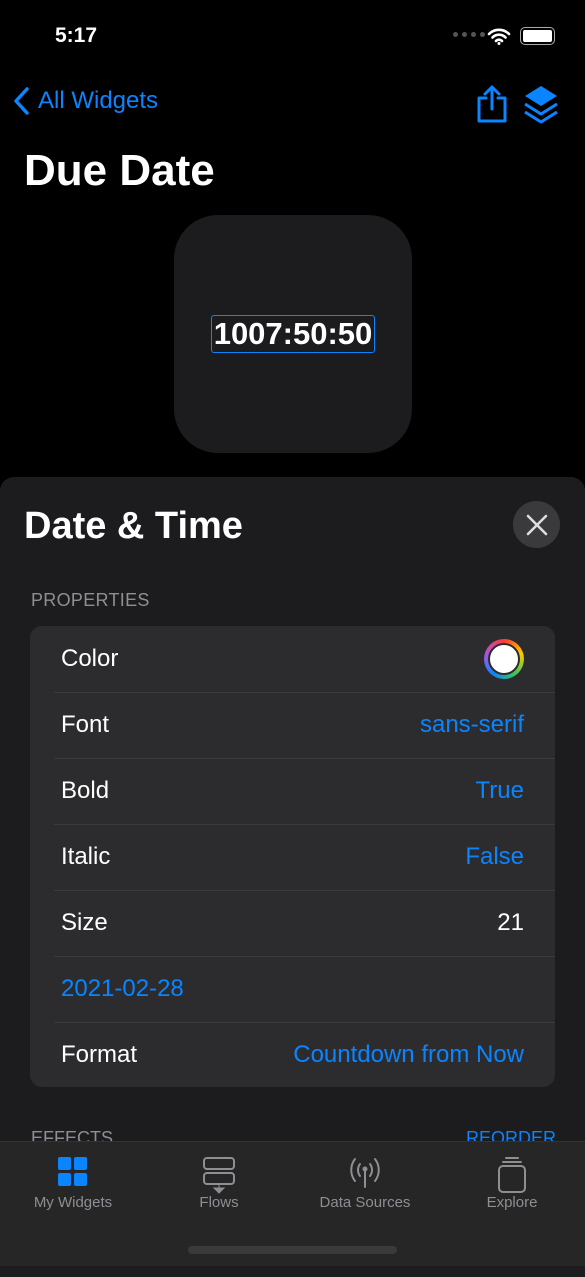 Image resolution: width=585 pixels, height=1277 pixels. I want to click on row-label: Size, so click(84, 922).